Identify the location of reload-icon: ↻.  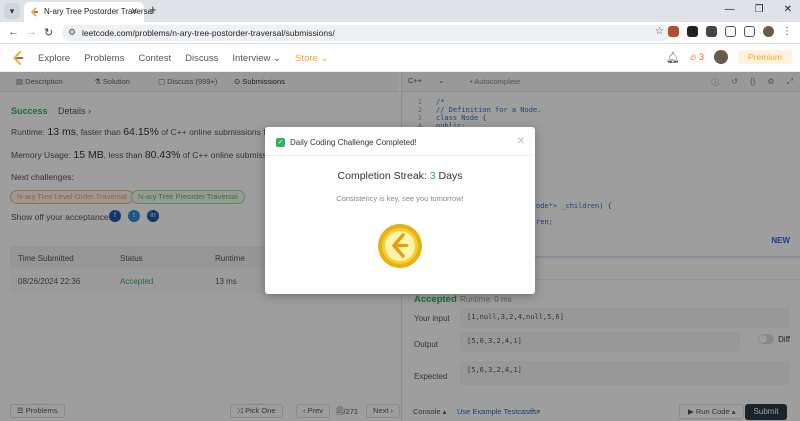
(48, 32).